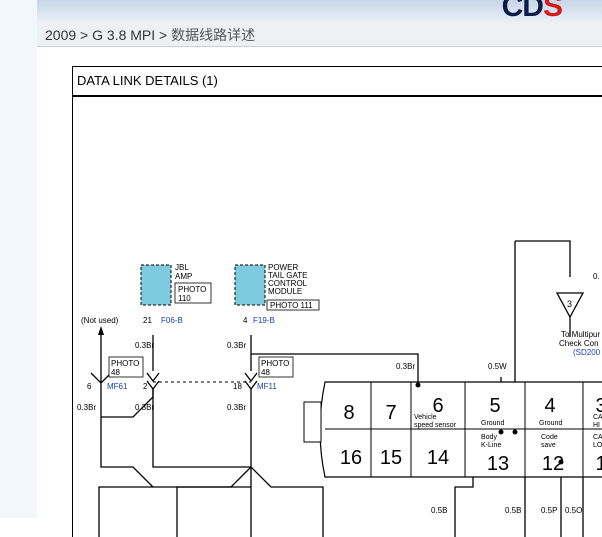 The height and width of the screenshot is (537, 602). Describe the element at coordinates (390, 413) in the screenshot. I see `svg-text: 7` at that location.